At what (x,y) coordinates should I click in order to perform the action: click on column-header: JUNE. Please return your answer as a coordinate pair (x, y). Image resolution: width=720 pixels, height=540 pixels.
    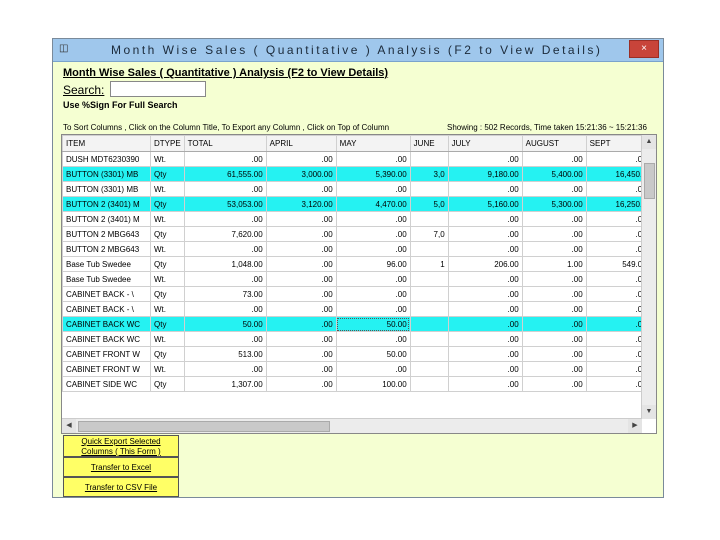
    Looking at the image, I should click on (429, 143).